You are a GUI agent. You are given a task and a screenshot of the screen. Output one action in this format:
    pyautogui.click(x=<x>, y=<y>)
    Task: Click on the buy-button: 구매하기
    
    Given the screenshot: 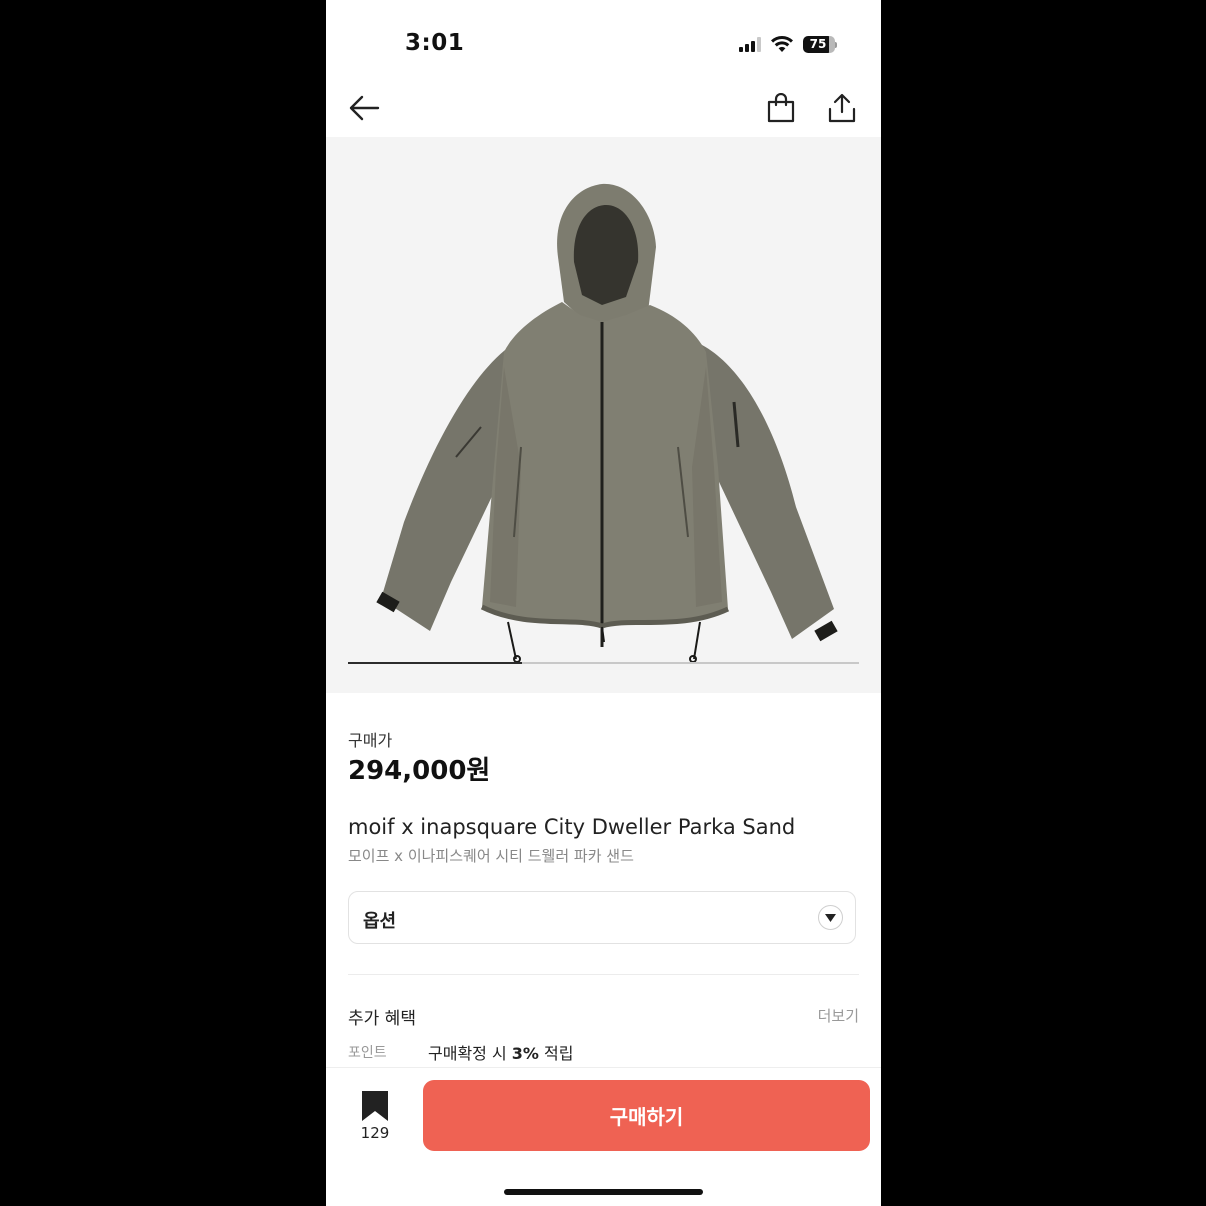 What is the action you would take?
    pyautogui.click(x=646, y=1115)
    